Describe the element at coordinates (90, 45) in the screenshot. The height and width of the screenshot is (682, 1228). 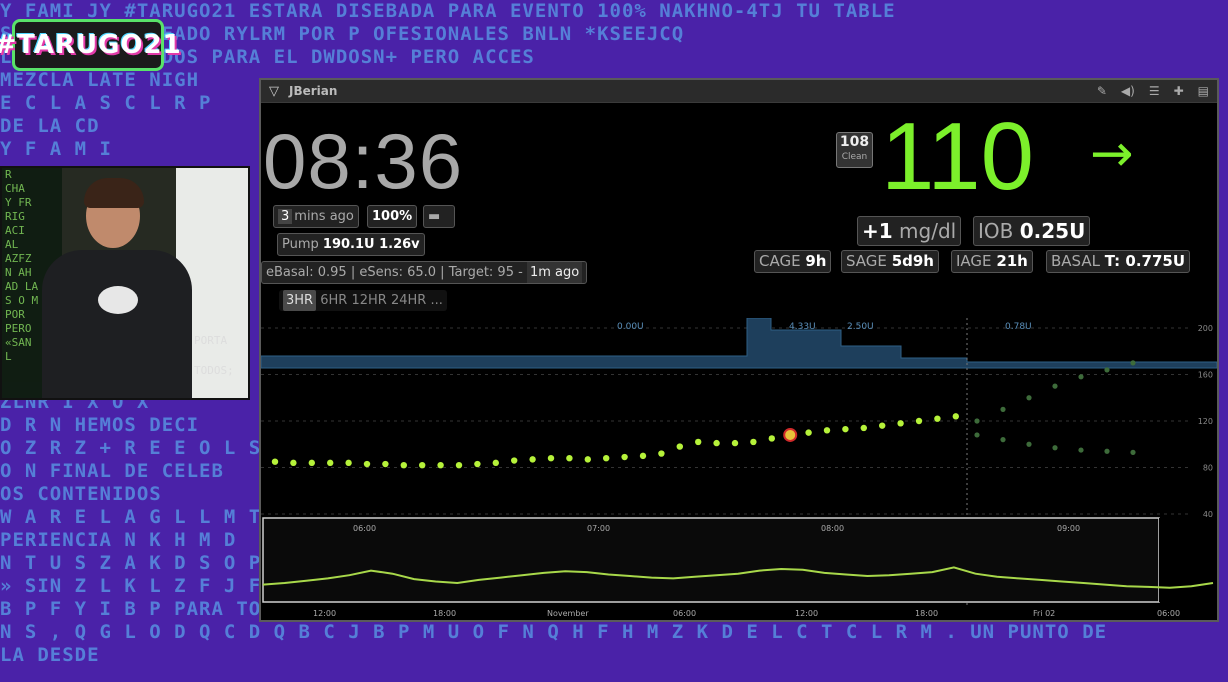
I see `tarugo-logo: #TARUGO21` at that location.